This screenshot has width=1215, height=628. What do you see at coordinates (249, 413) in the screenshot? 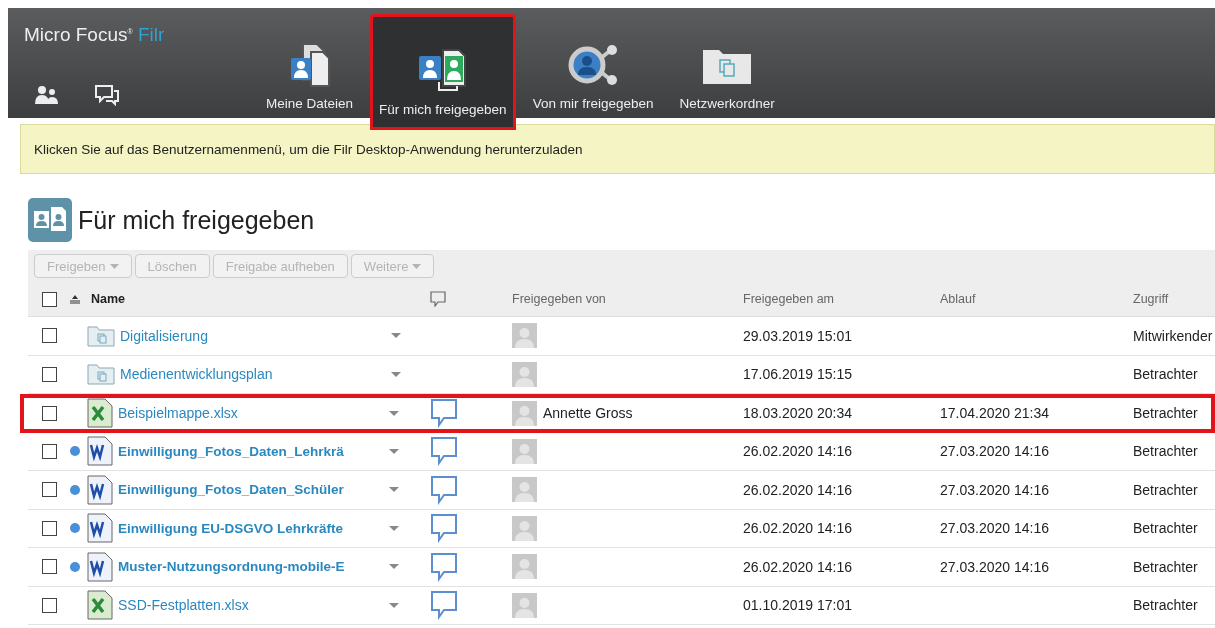
I see `file-link: Beispielmappe.xlsx` at bounding box center [249, 413].